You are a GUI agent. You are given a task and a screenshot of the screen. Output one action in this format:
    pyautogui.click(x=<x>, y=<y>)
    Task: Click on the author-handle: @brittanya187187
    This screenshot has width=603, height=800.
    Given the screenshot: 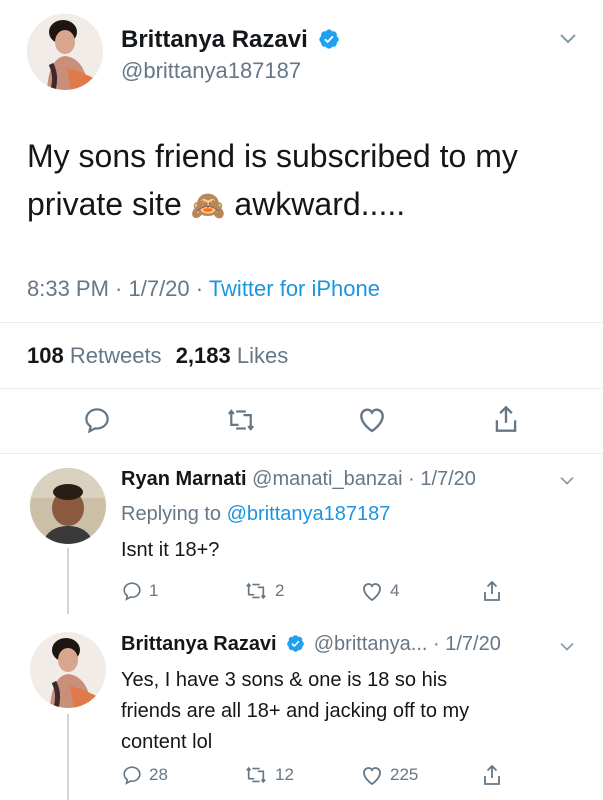 What is the action you would take?
    pyautogui.click(x=211, y=71)
    